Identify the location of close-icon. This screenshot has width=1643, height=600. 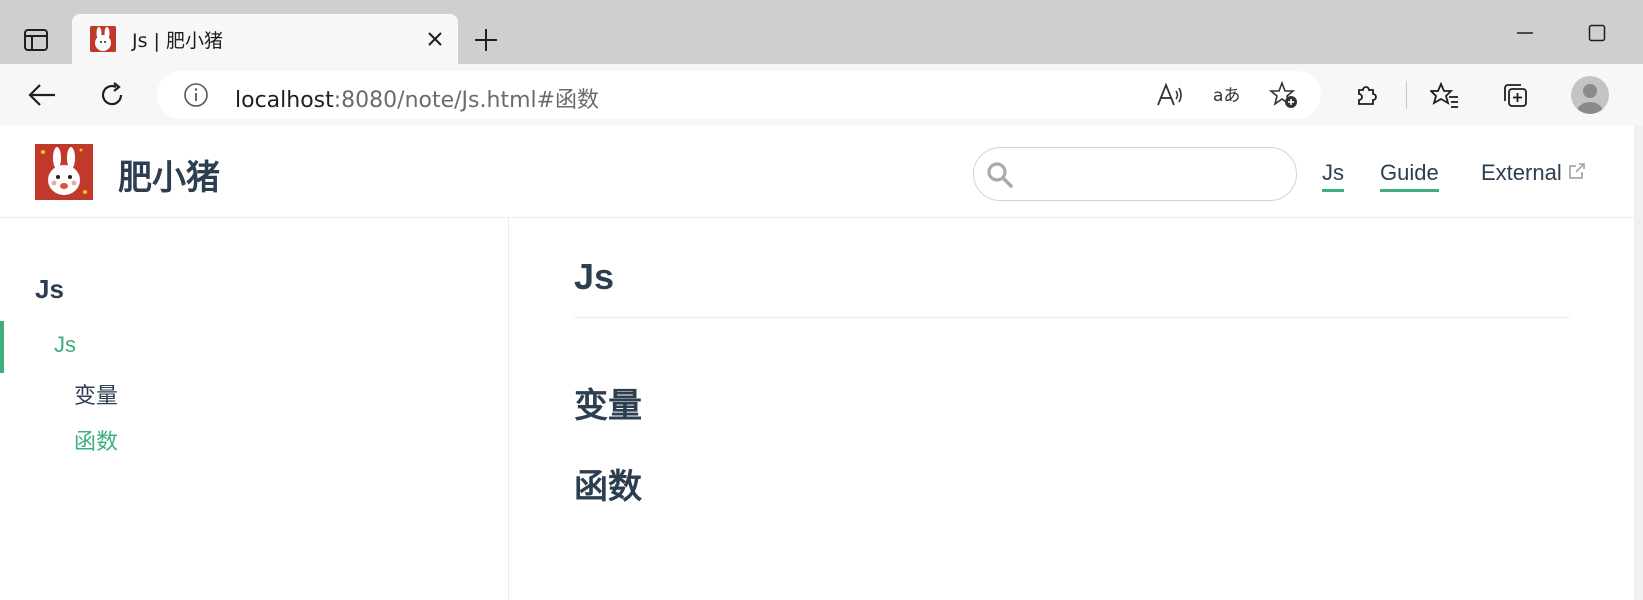
(435, 39).